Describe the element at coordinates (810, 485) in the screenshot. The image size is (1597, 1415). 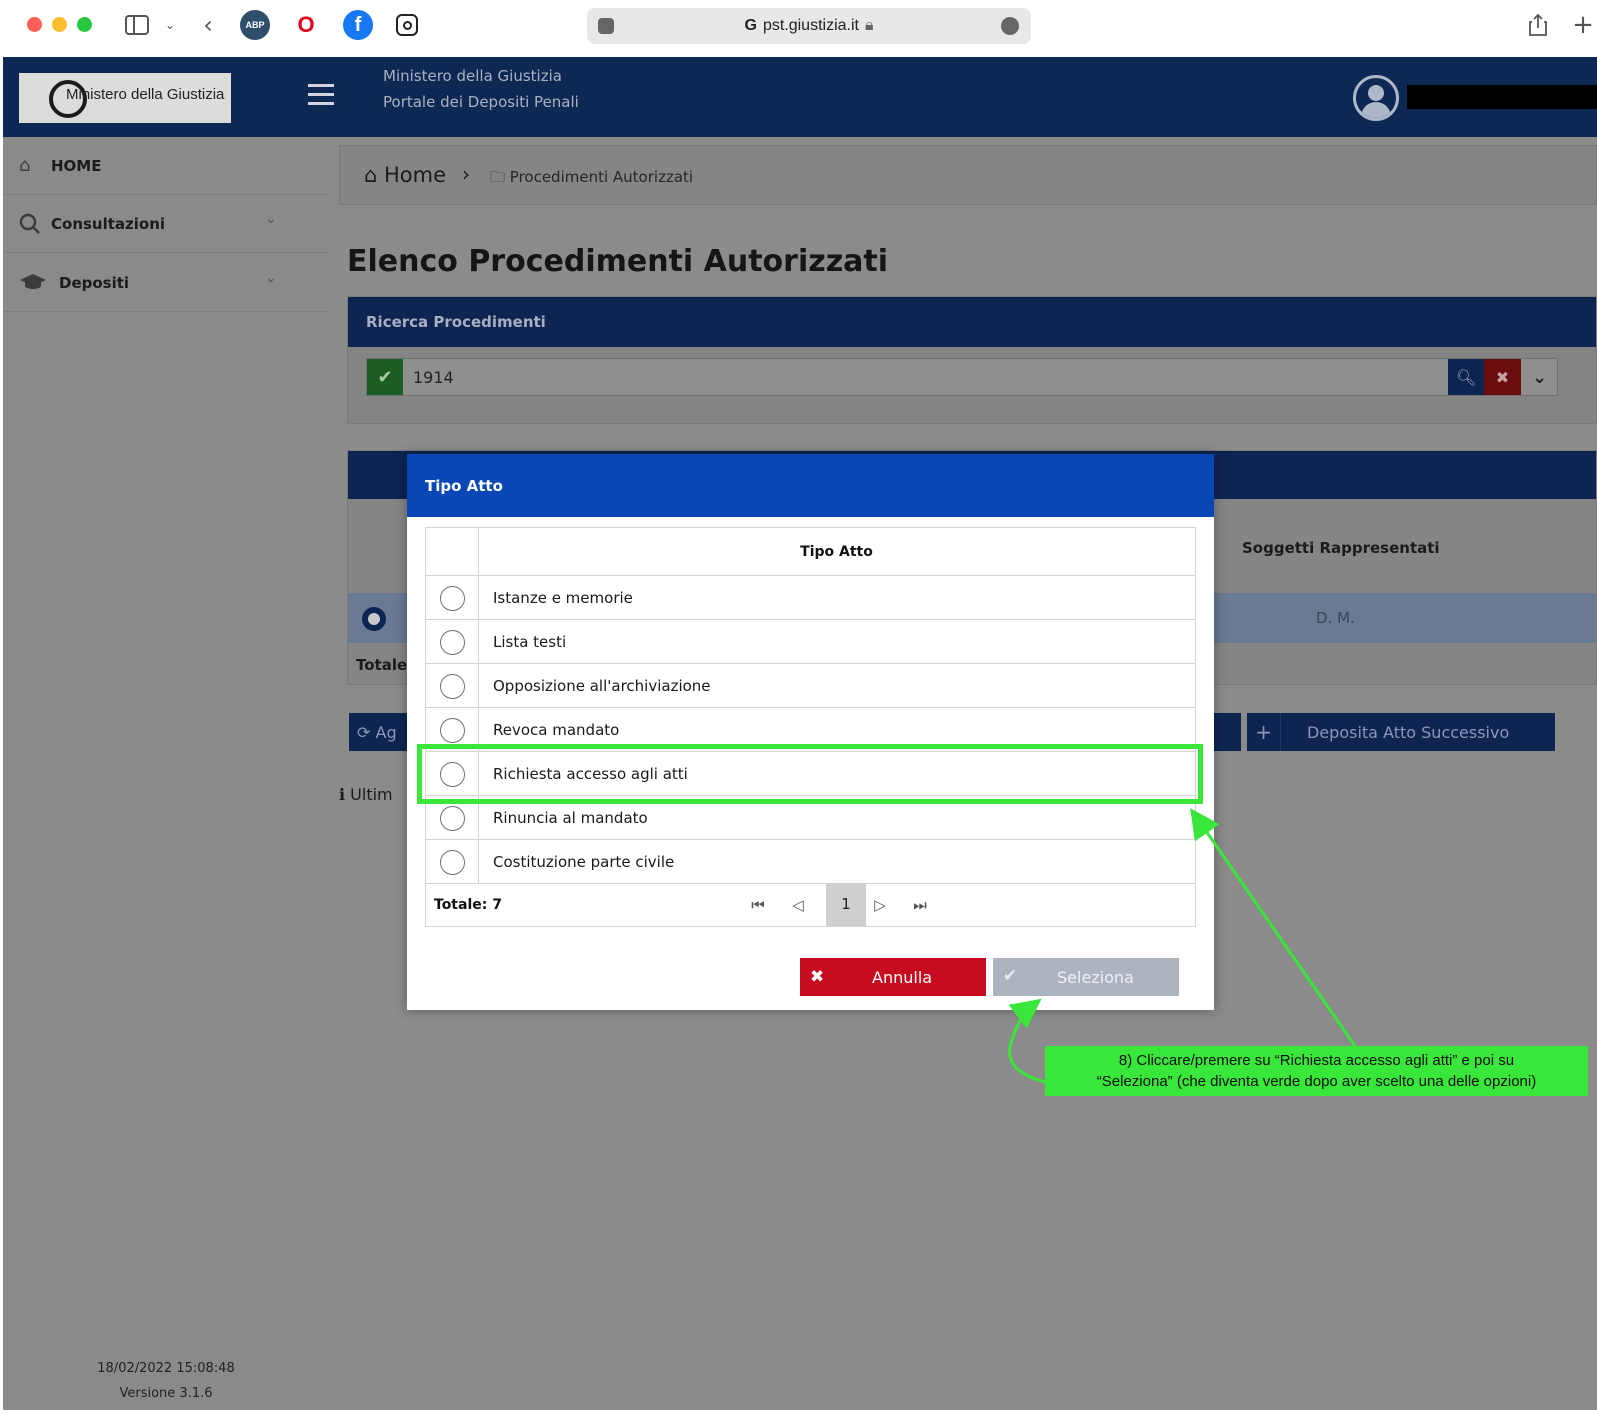
I see `modal-header: Tipo Atto` at that location.